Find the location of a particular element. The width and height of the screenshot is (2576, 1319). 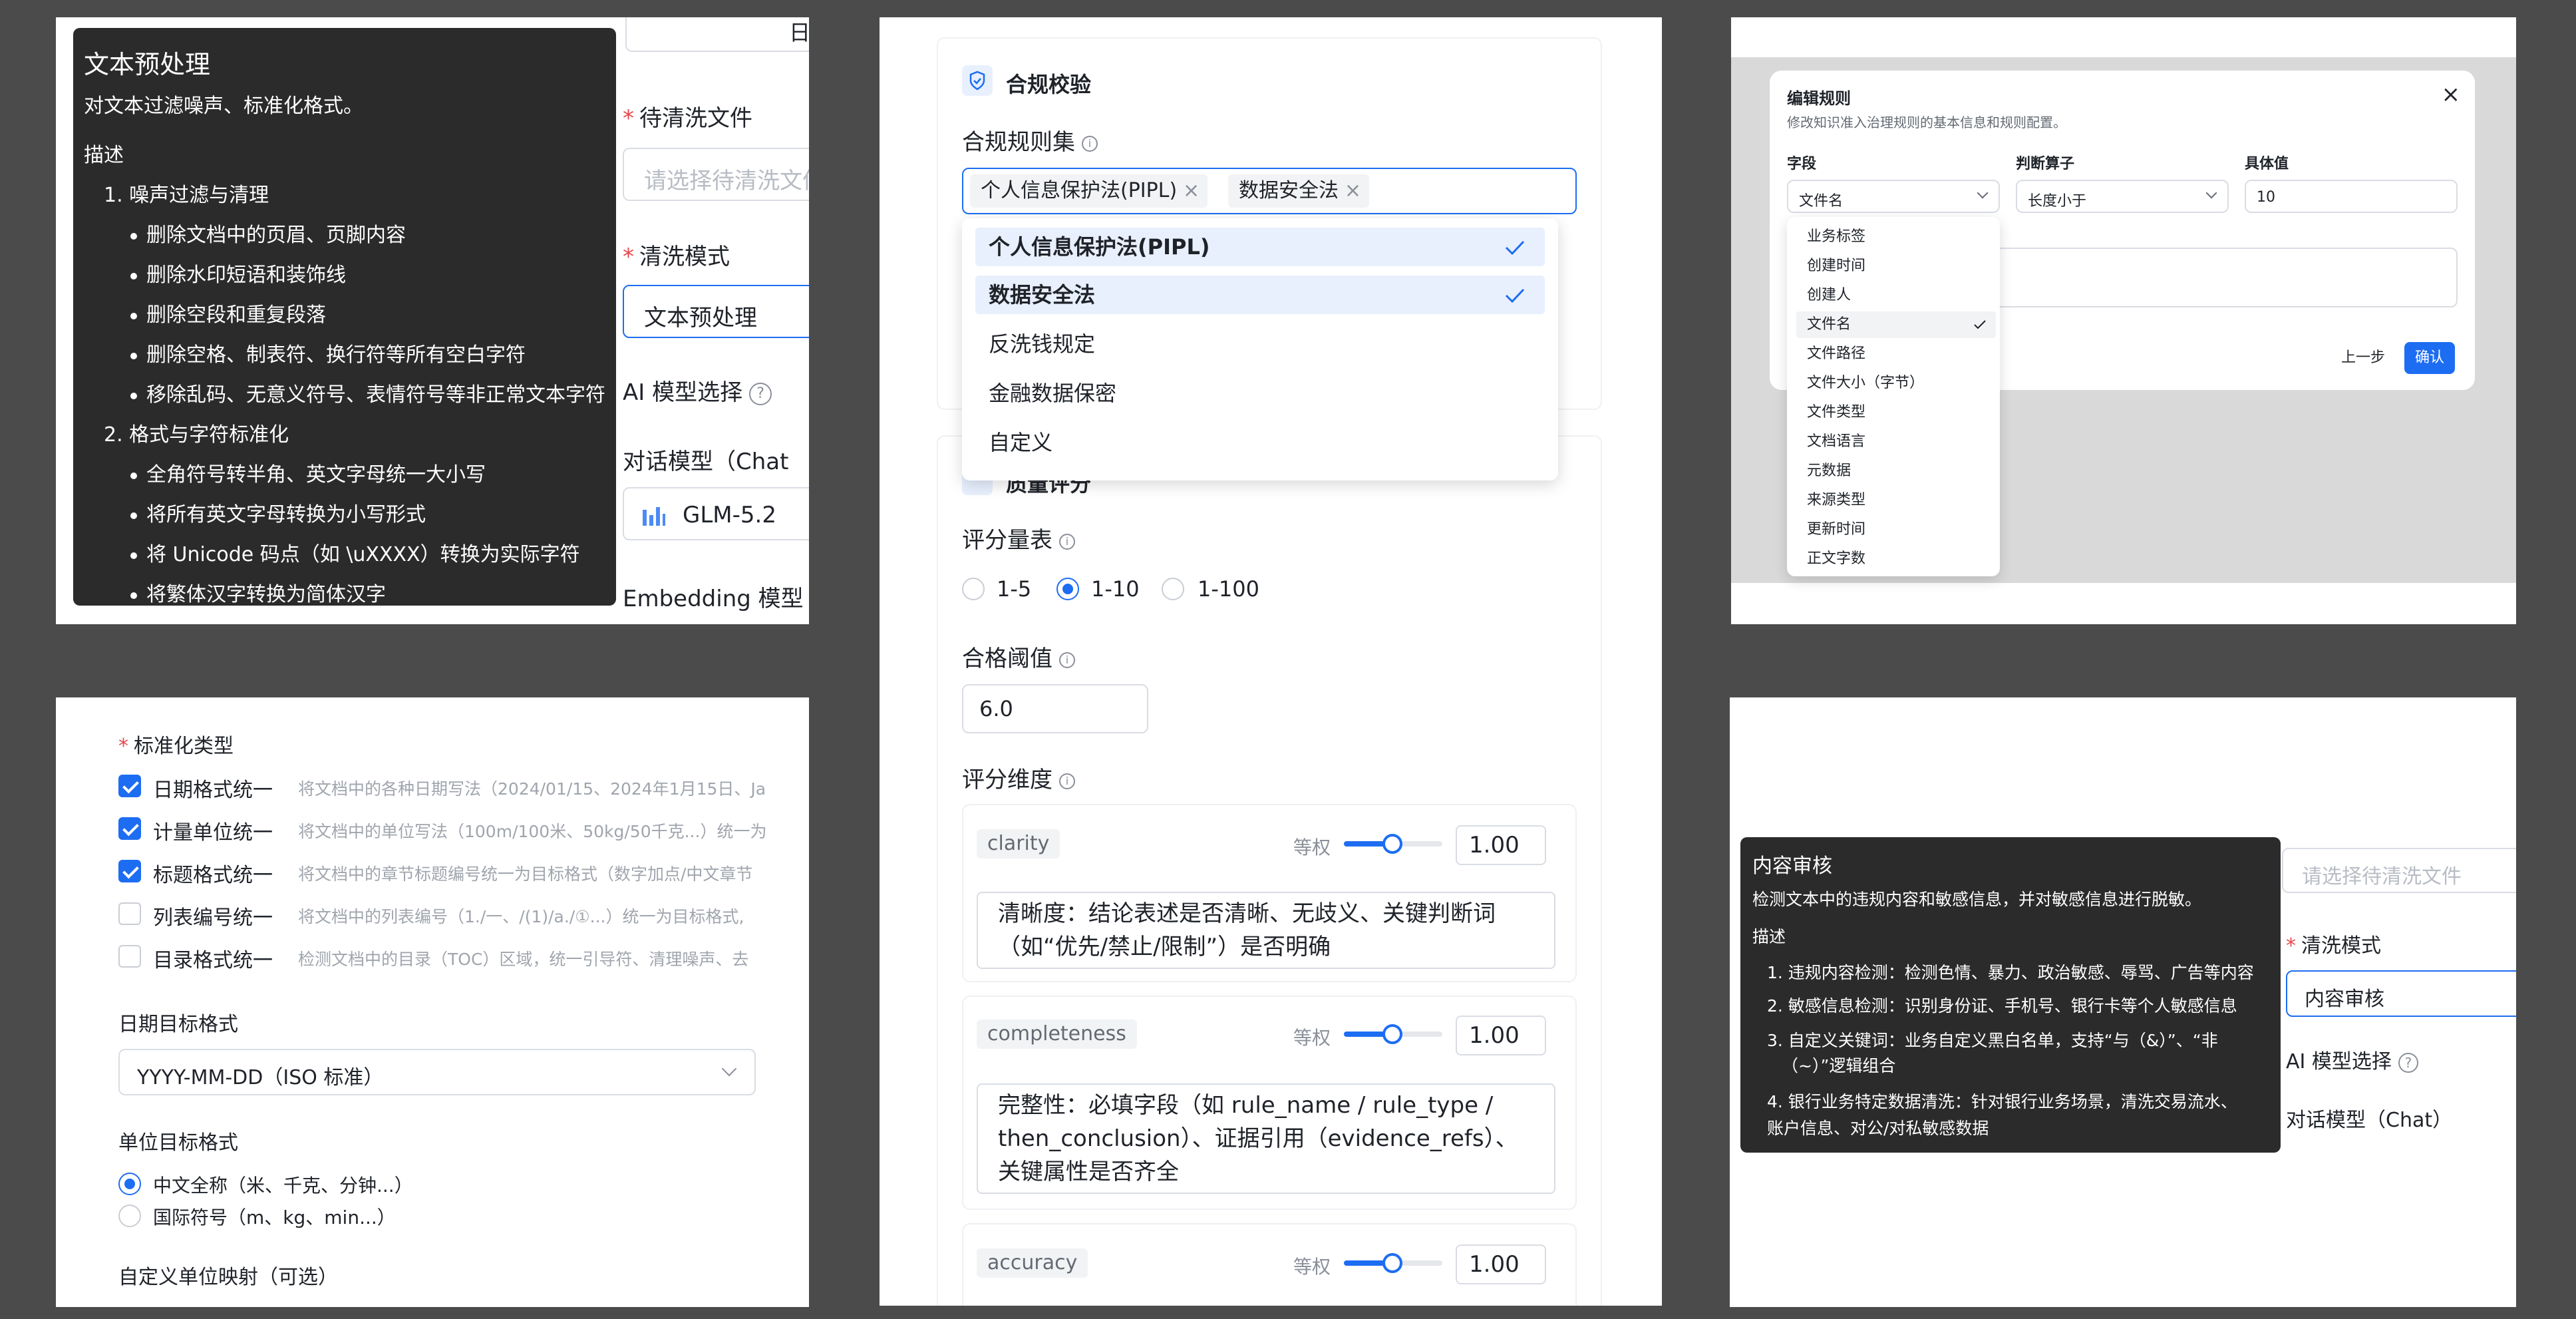

field-option: 更新时间 is located at coordinates (1896, 529).